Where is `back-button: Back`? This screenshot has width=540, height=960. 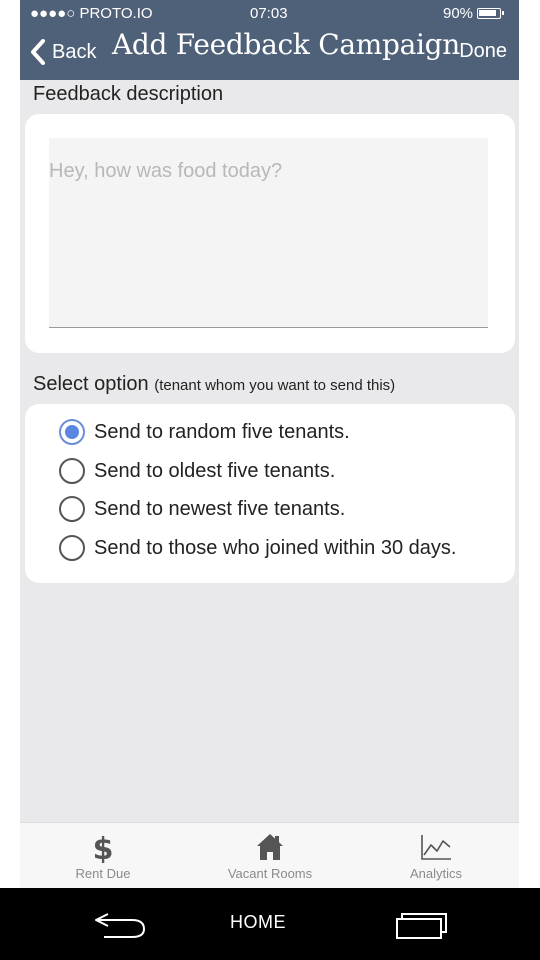
back-button: Back is located at coordinates (63, 52).